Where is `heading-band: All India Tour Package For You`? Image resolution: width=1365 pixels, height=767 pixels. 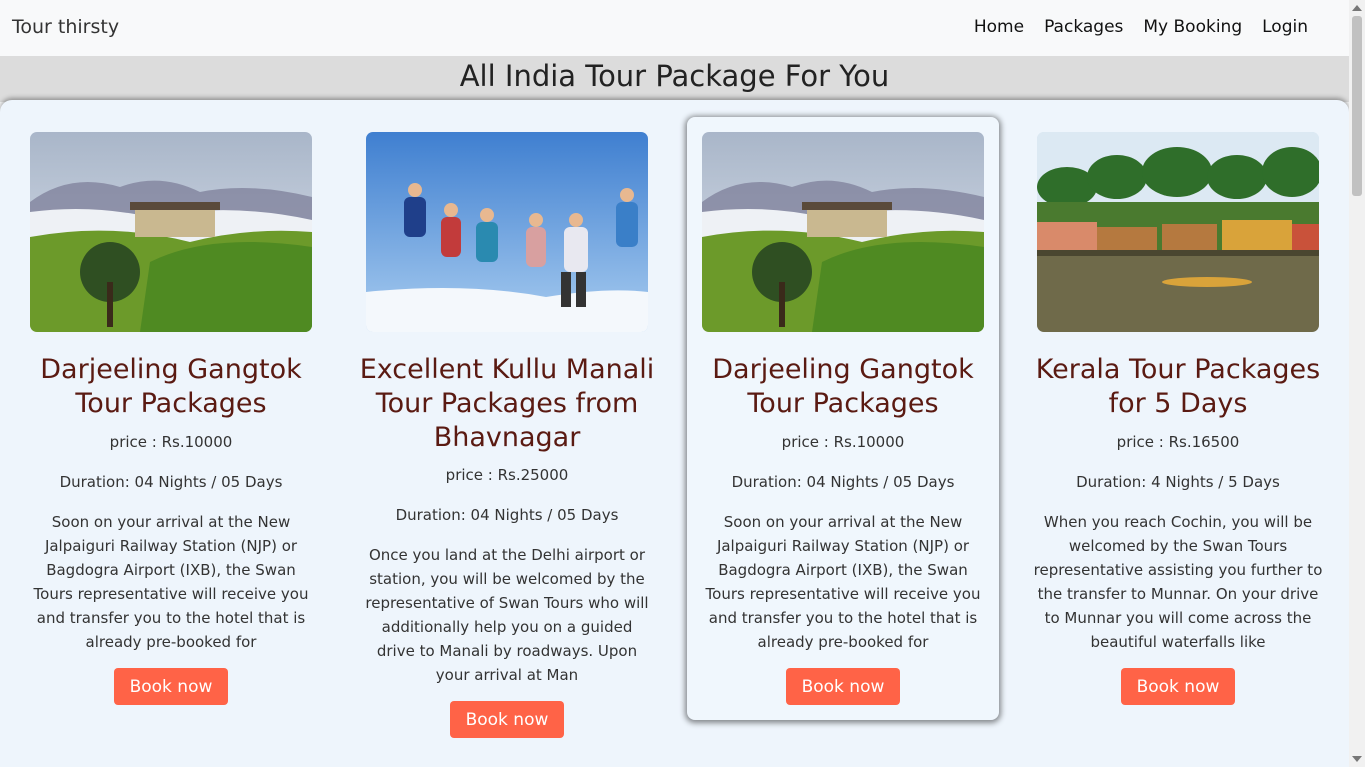 heading-band: All India Tour Package For You is located at coordinates (674, 79).